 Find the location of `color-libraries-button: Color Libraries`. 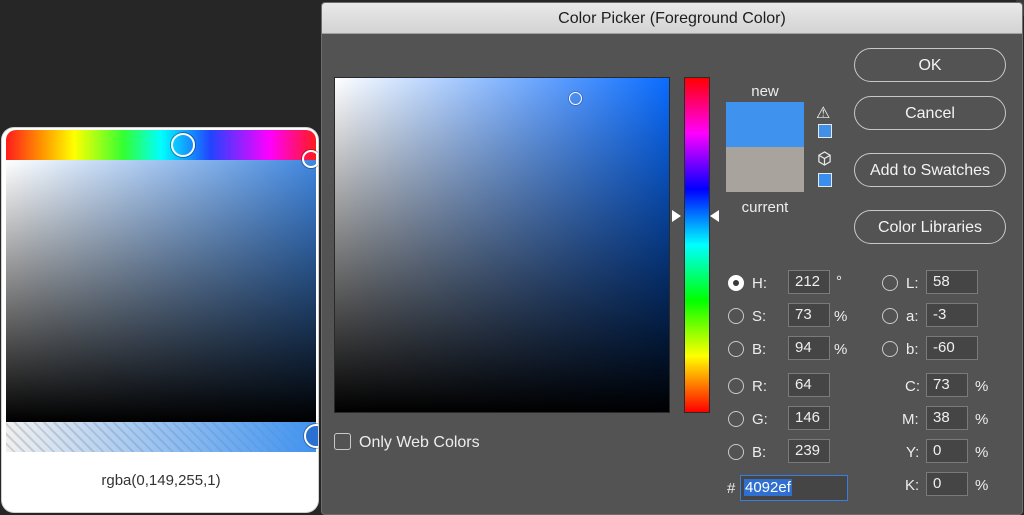

color-libraries-button: Color Libraries is located at coordinates (930, 227).